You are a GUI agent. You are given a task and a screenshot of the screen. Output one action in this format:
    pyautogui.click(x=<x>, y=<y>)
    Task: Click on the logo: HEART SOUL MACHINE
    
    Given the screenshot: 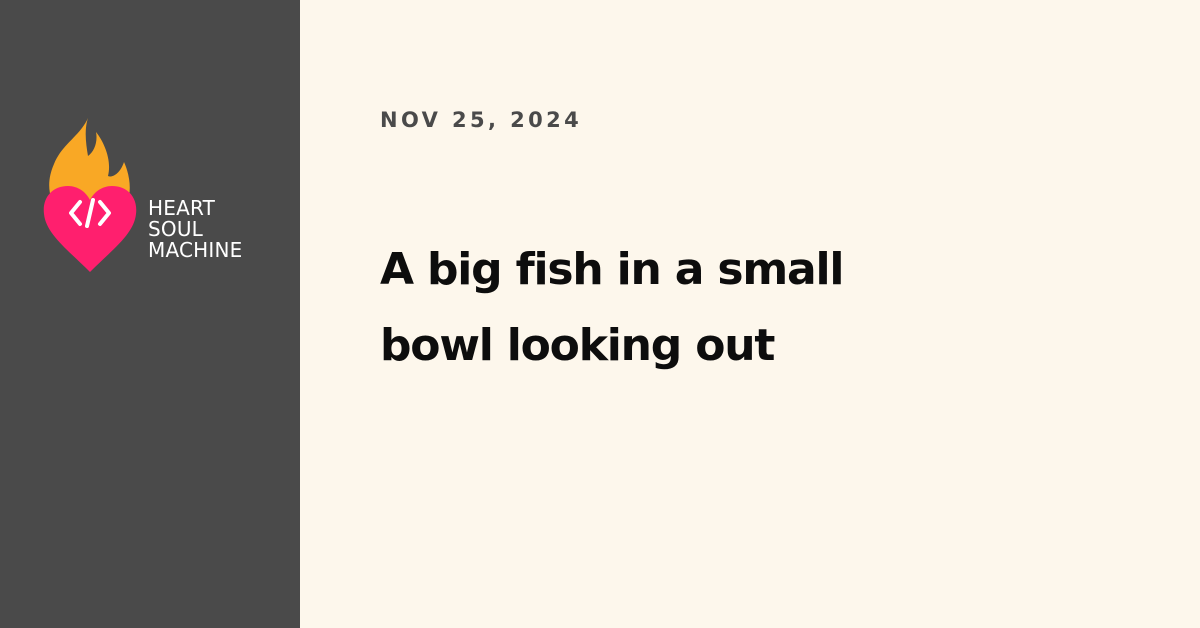 What is the action you would take?
    pyautogui.click(x=160, y=196)
    